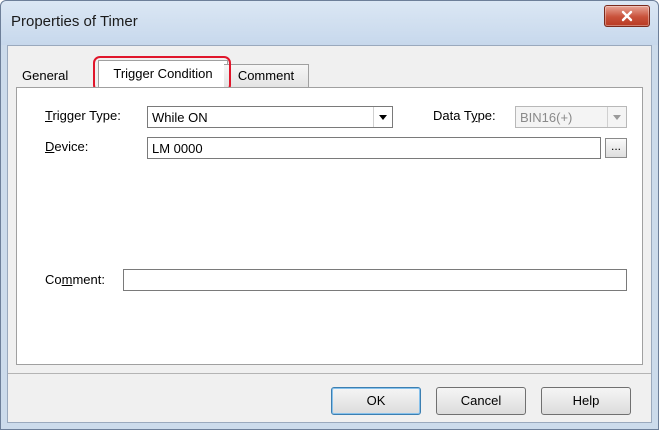 This screenshot has width=659, height=430. Describe the element at coordinates (464, 115) in the screenshot. I see `data-type-label: Data Type:` at that location.